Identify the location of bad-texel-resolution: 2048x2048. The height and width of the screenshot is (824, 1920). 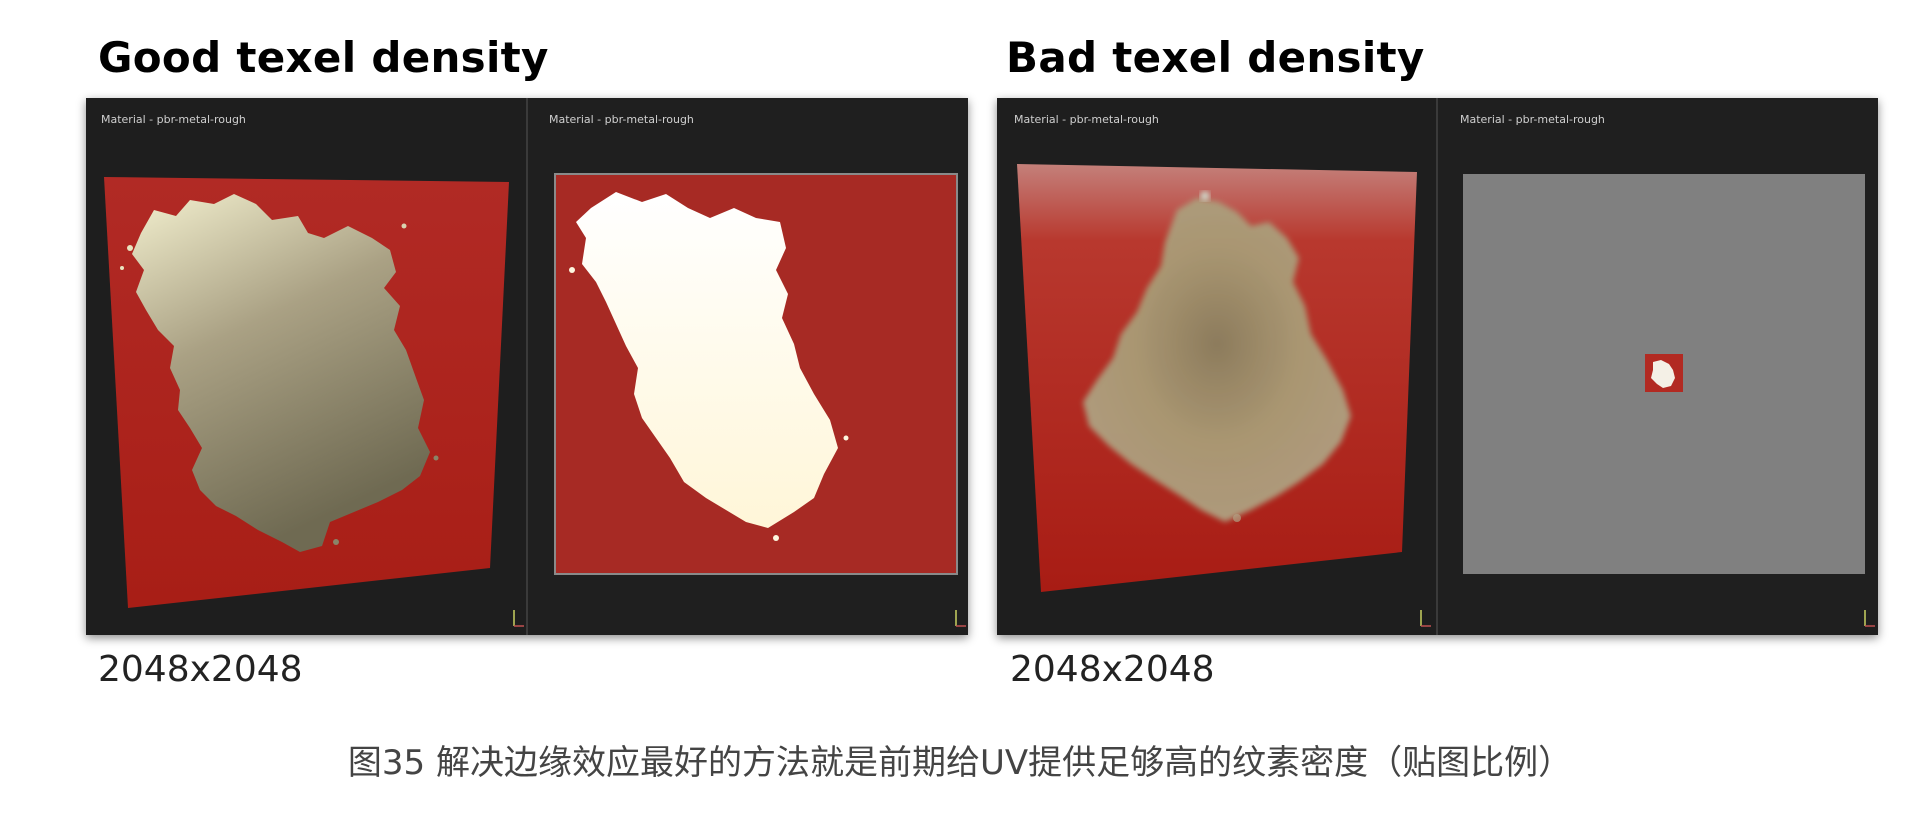
(1112, 669).